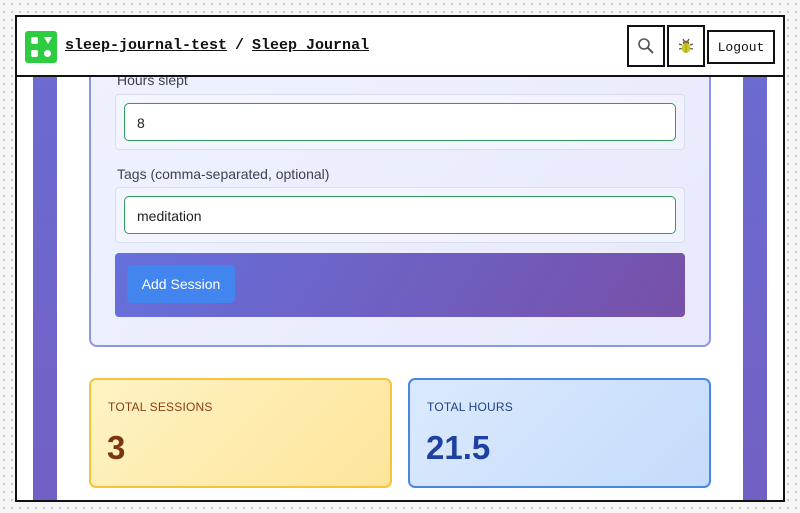 This screenshot has height=513, width=800. Describe the element at coordinates (400, 285) in the screenshot. I see `submit-panel: Add Session` at that location.